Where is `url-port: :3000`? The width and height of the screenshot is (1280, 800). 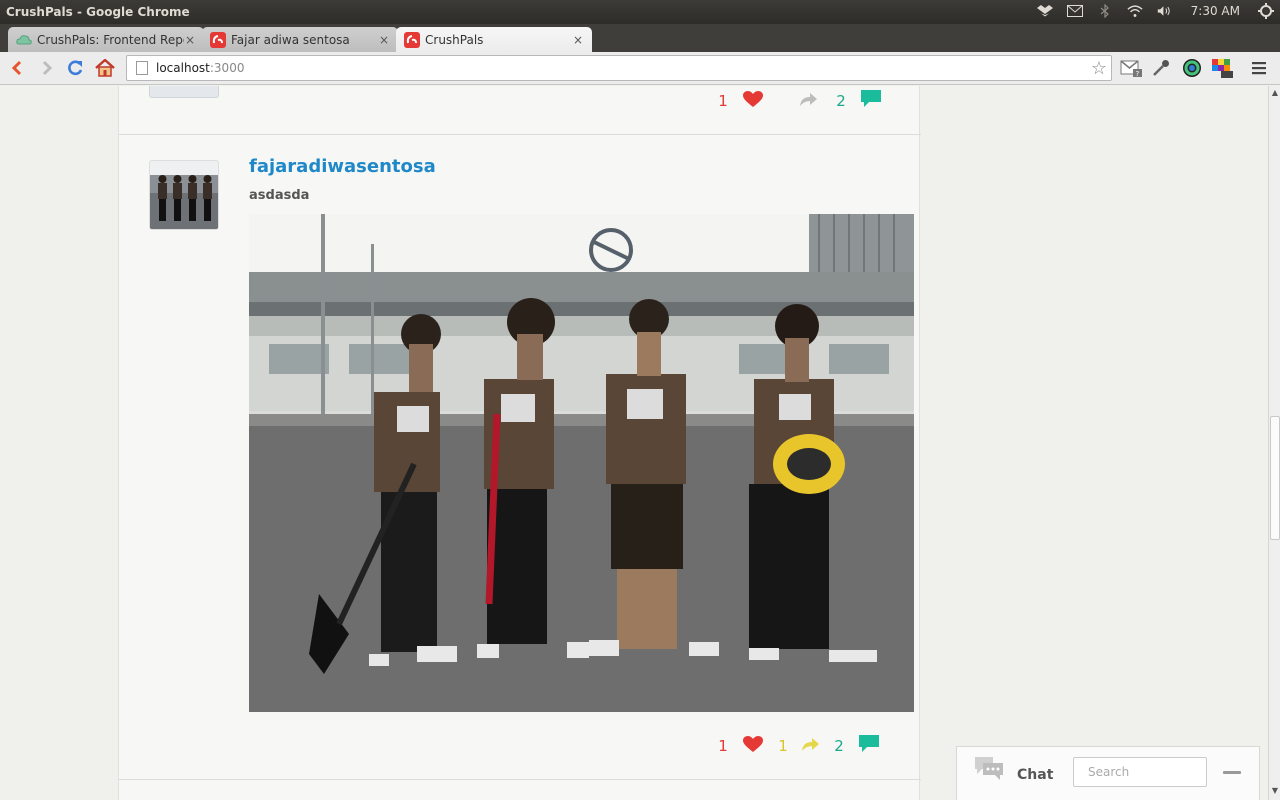 url-port: :3000 is located at coordinates (227, 68).